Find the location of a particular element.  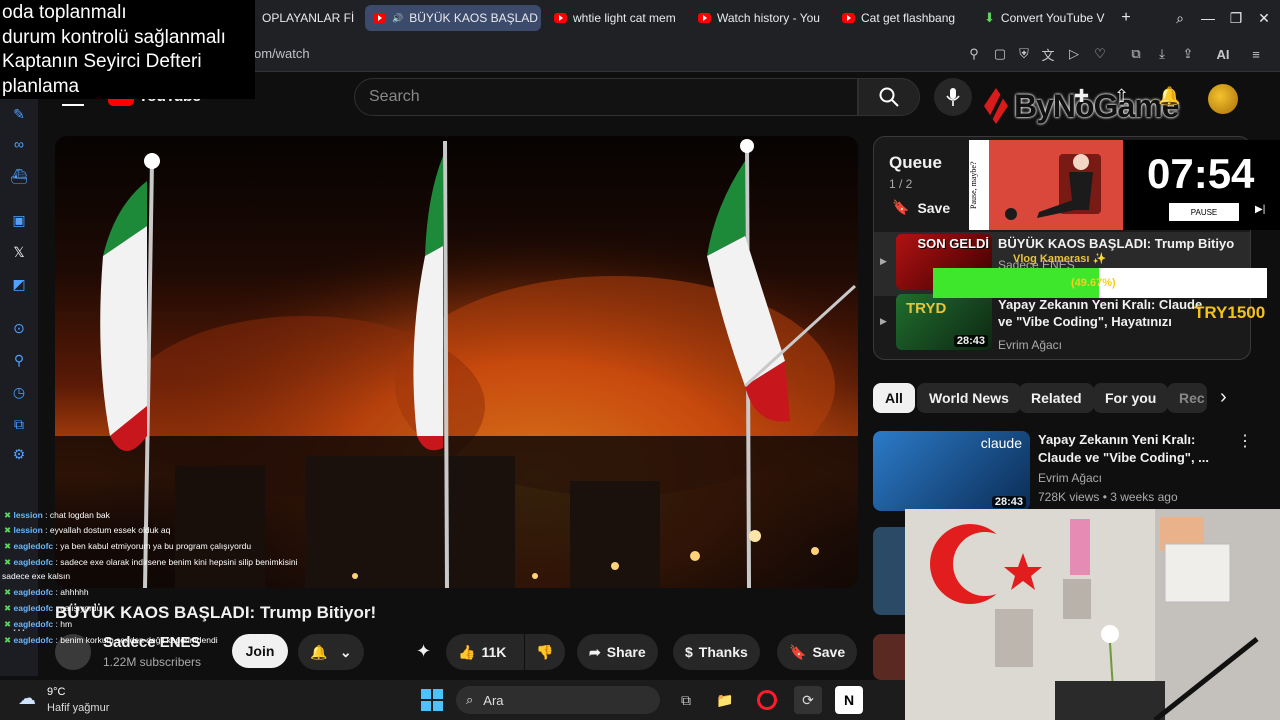

recommendation-channel: Evrim Ağacı is located at coordinates (1070, 478).